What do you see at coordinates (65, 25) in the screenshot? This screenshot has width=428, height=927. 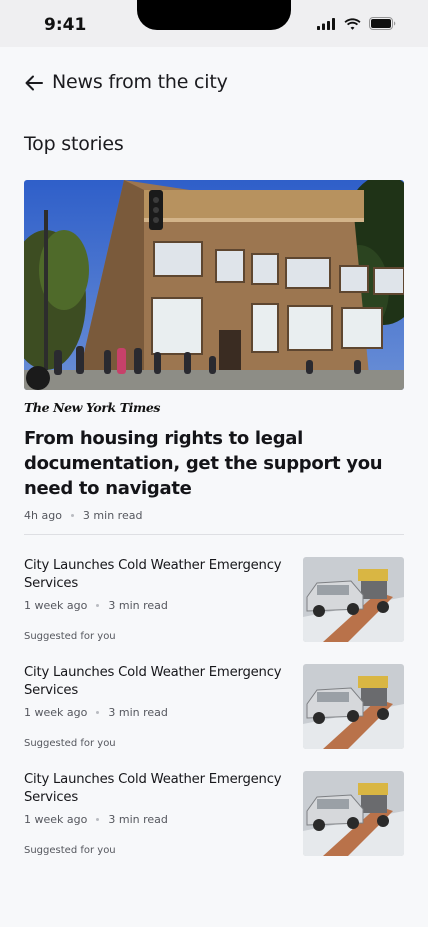 I see `status-time: 9:41` at bounding box center [65, 25].